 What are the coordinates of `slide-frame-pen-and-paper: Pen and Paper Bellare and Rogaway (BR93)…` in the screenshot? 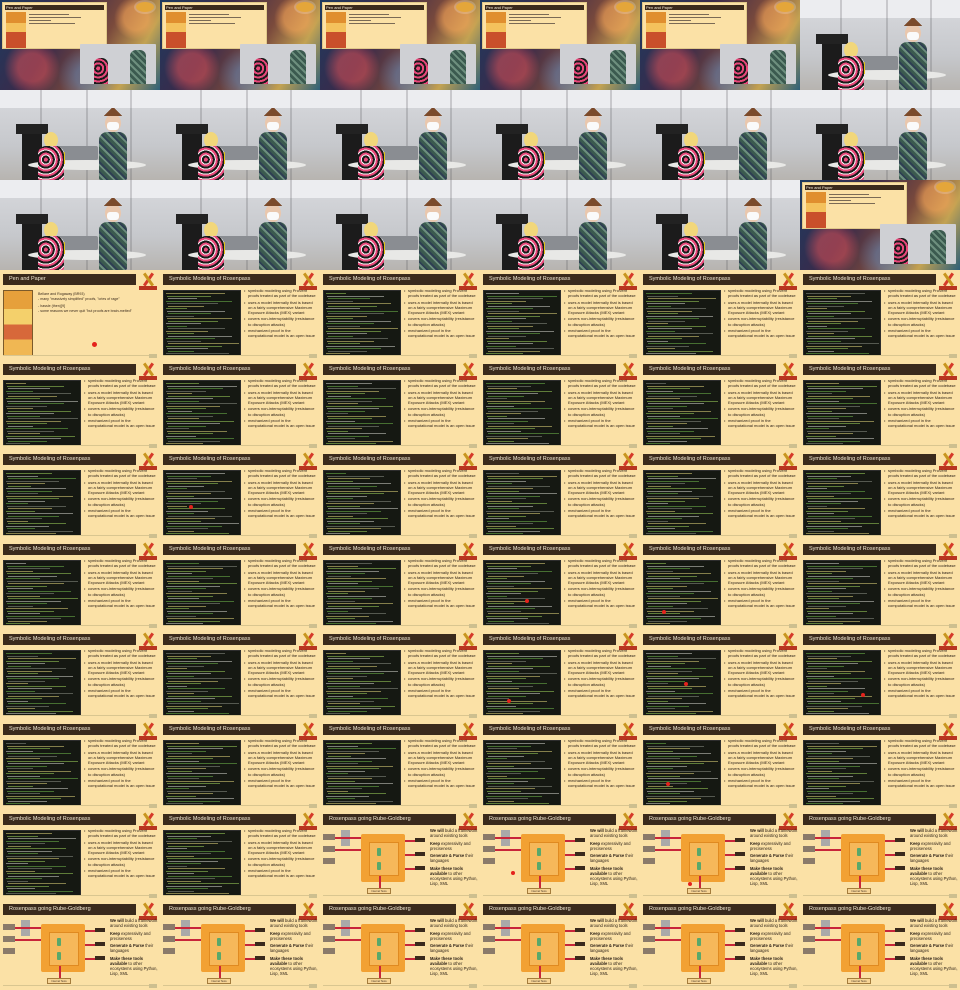 It's located at (80, 315).